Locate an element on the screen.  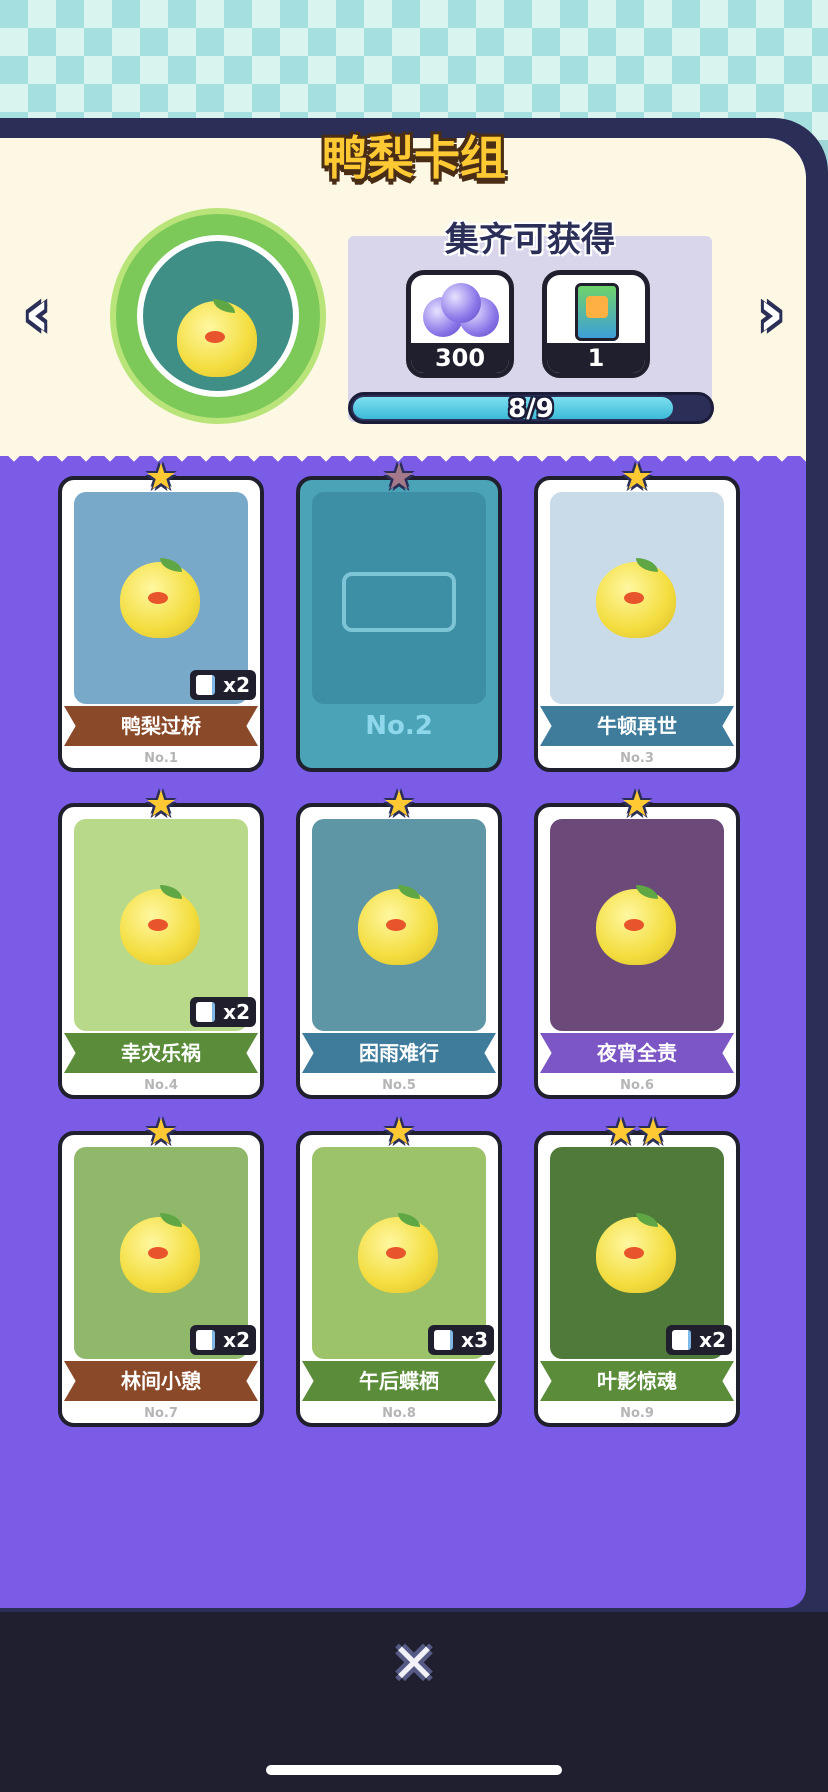
card-number: No.9 is located at coordinates (637, 1413).